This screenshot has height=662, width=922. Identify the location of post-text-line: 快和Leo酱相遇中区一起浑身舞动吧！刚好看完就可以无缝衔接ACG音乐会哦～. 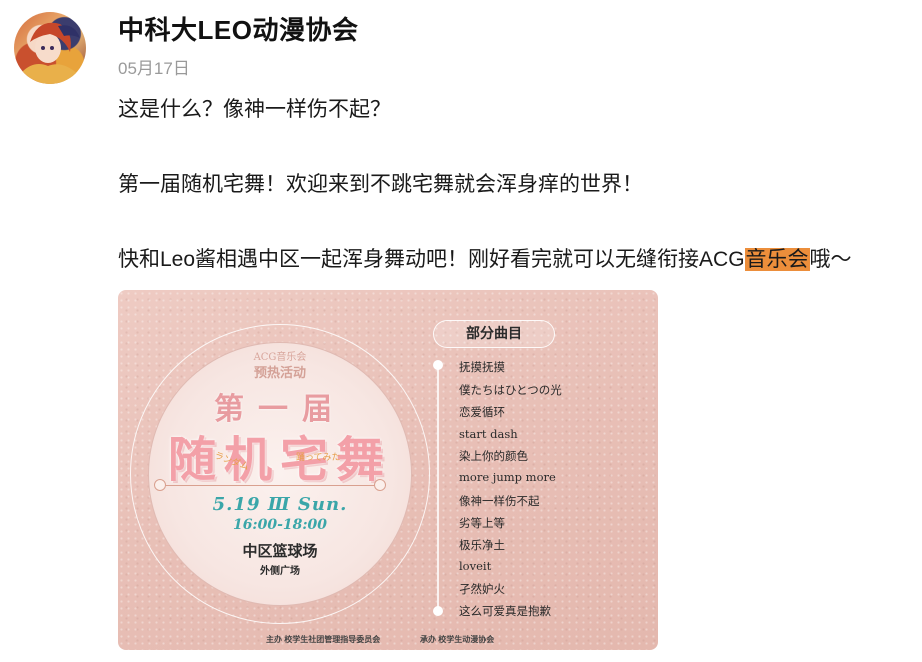
(485, 258).